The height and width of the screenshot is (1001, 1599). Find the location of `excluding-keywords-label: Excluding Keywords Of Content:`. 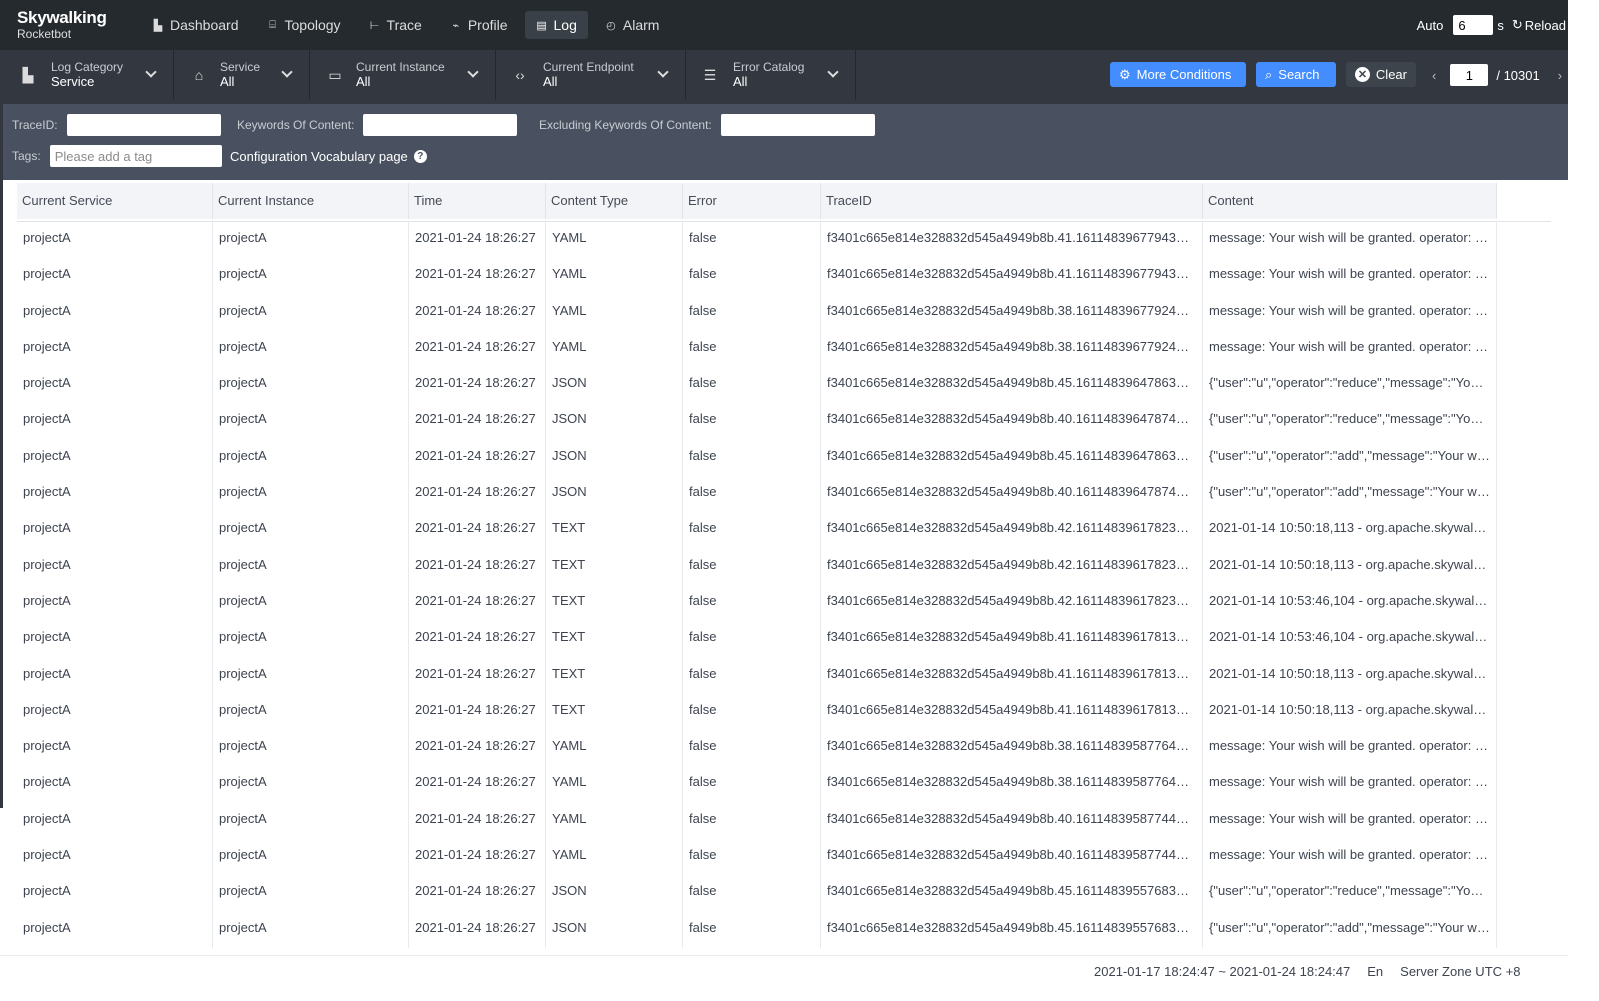

excluding-keywords-label: Excluding Keywords Of Content: is located at coordinates (625, 125).